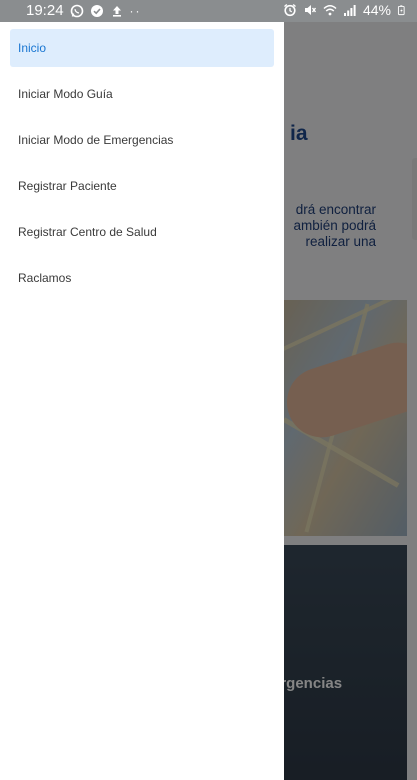  What do you see at coordinates (142, 48) in the screenshot?
I see `drawer-item-inicio: Inicio` at bounding box center [142, 48].